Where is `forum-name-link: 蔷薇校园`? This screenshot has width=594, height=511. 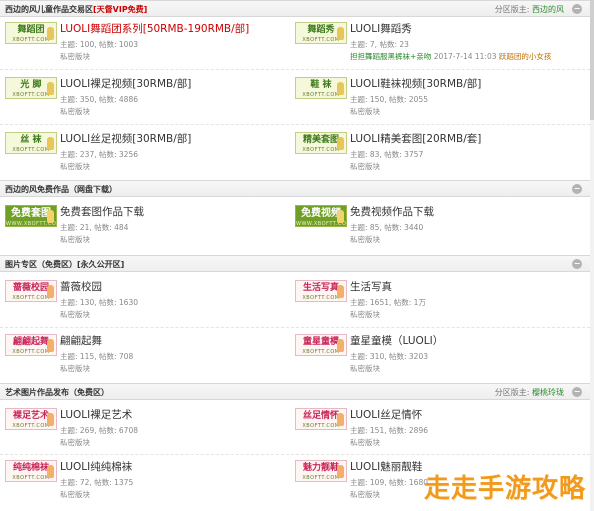
forum-name-link: 蔷薇校园 is located at coordinates (81, 287).